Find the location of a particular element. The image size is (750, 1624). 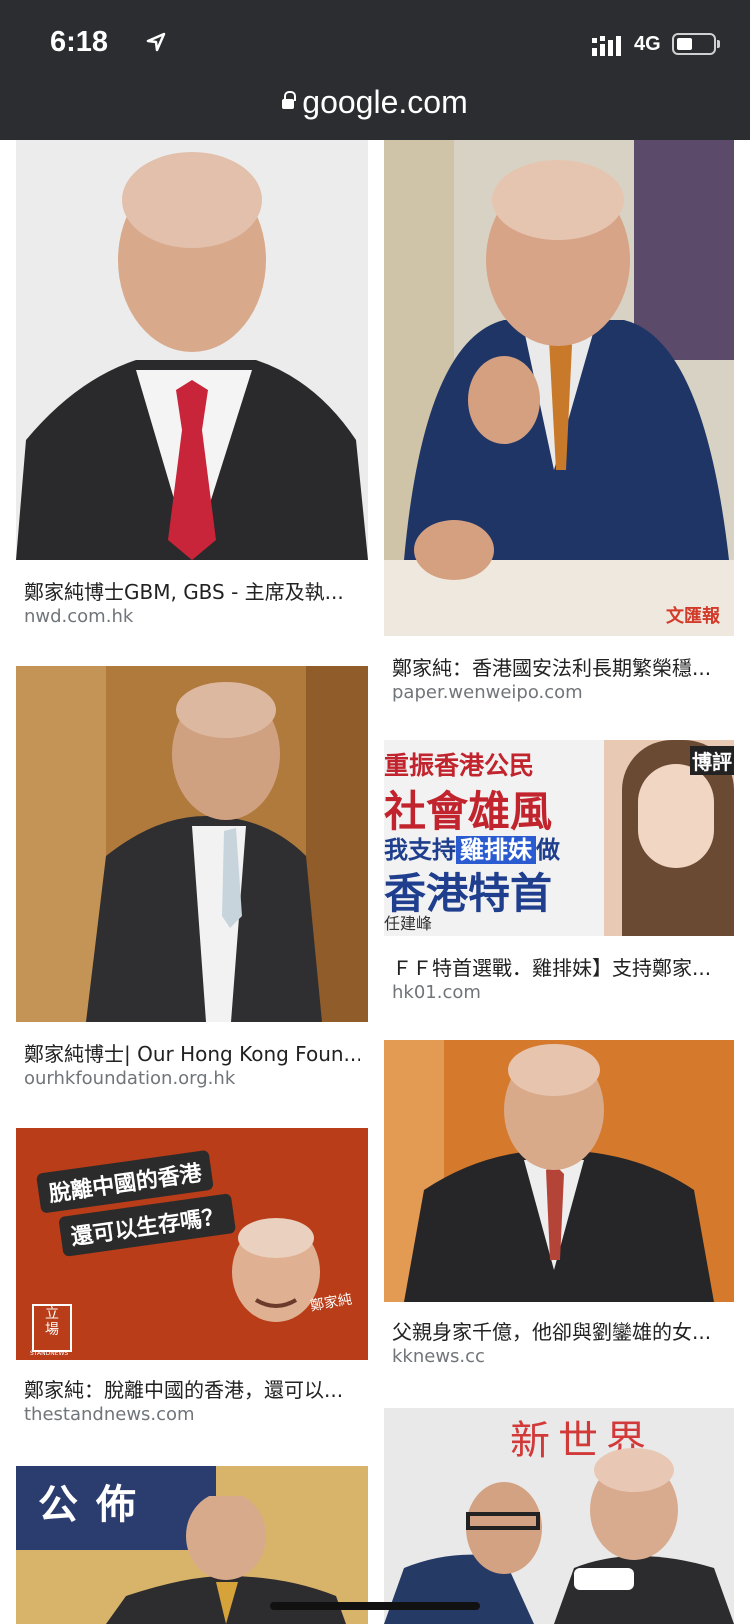

battery-level is located at coordinates (684, 44).